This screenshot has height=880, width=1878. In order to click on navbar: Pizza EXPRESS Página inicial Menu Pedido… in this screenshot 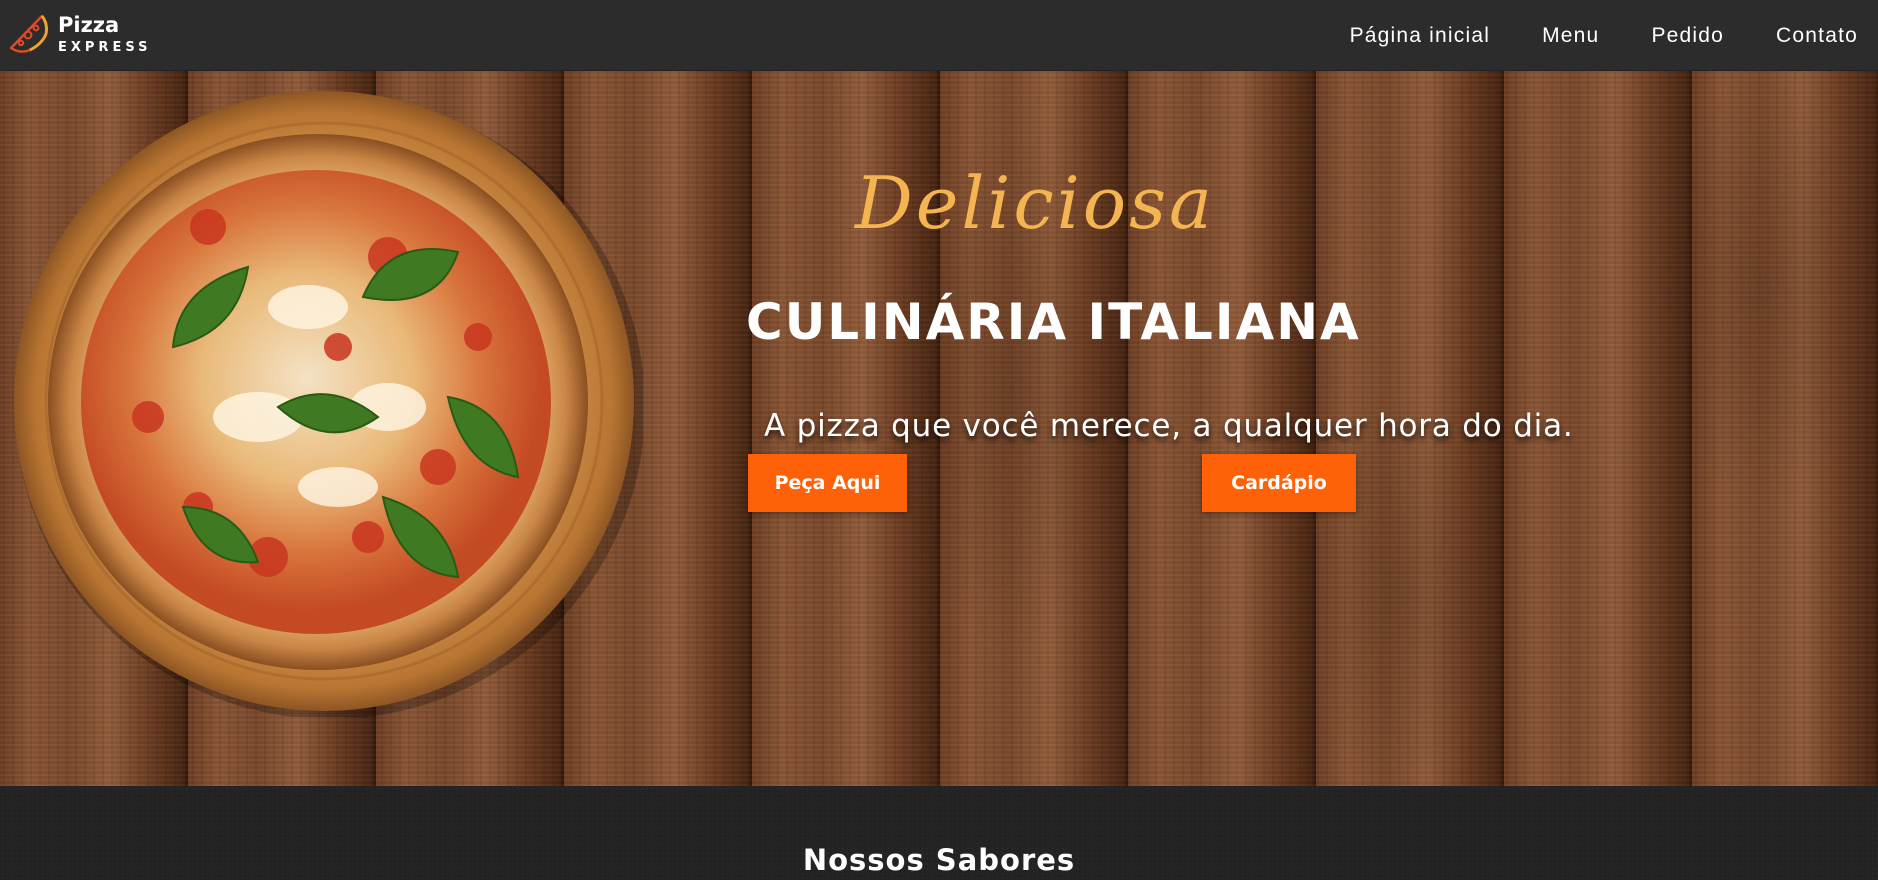, I will do `click(939, 35)`.